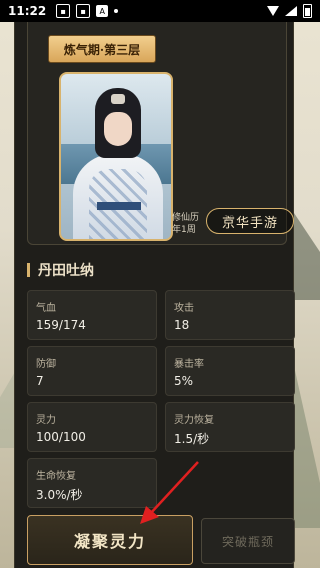  What do you see at coordinates (92, 483) in the screenshot?
I see `stat-hp-regen: 生命恢复 3.0%/秒` at bounding box center [92, 483].